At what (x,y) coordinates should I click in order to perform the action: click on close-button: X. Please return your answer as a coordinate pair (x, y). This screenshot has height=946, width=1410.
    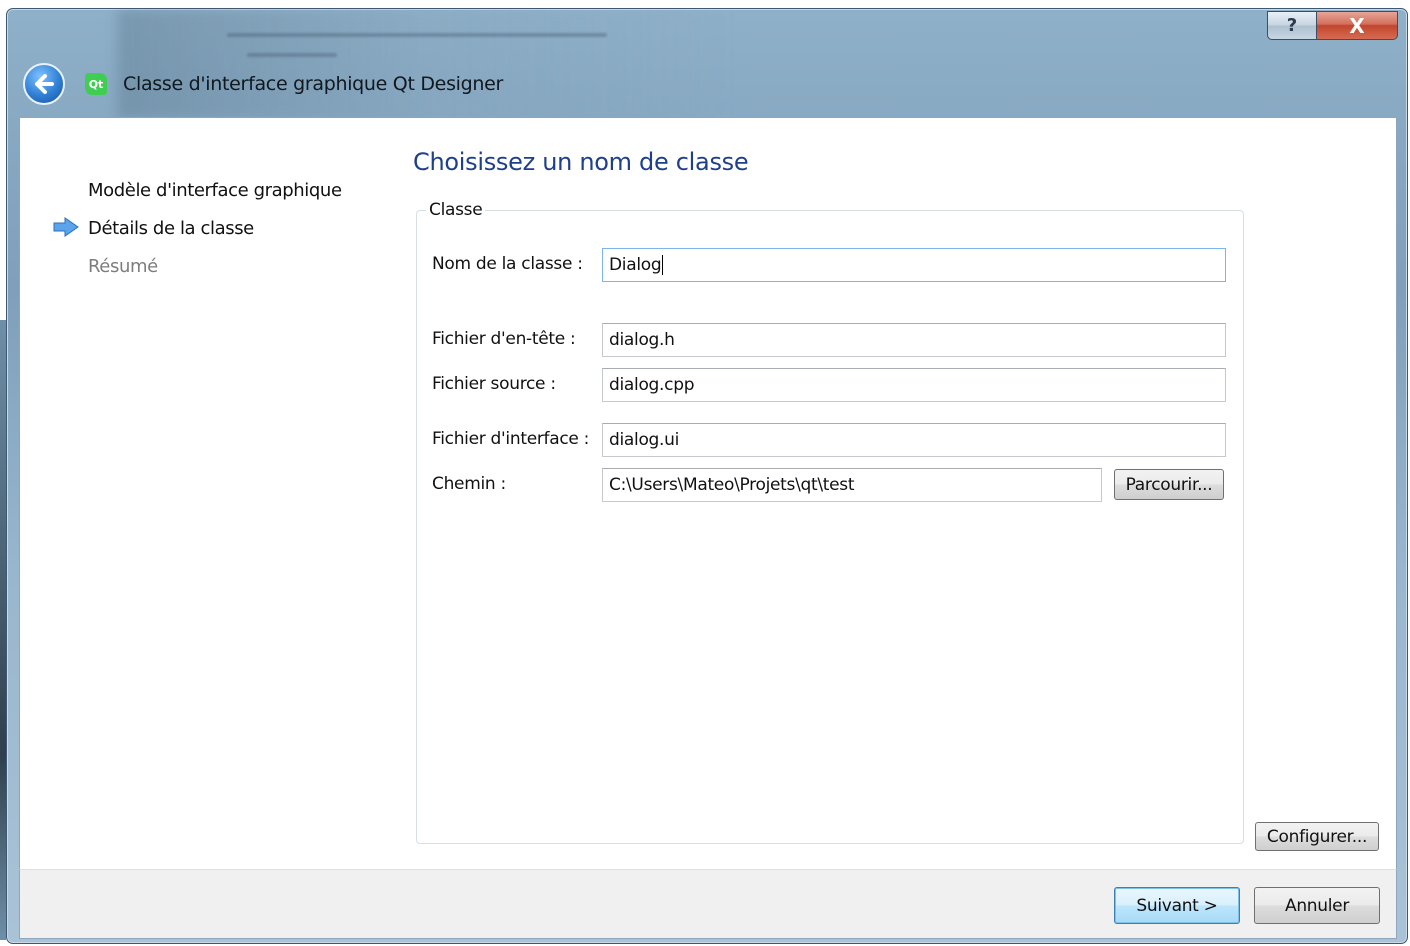
    Looking at the image, I should click on (1357, 25).